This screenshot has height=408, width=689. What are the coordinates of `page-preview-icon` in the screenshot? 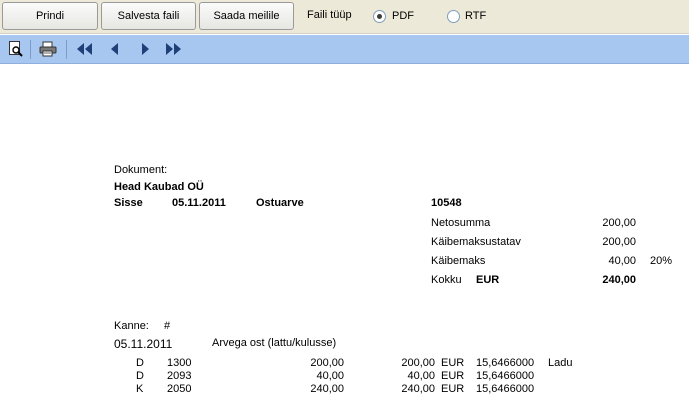 It's located at (16, 49).